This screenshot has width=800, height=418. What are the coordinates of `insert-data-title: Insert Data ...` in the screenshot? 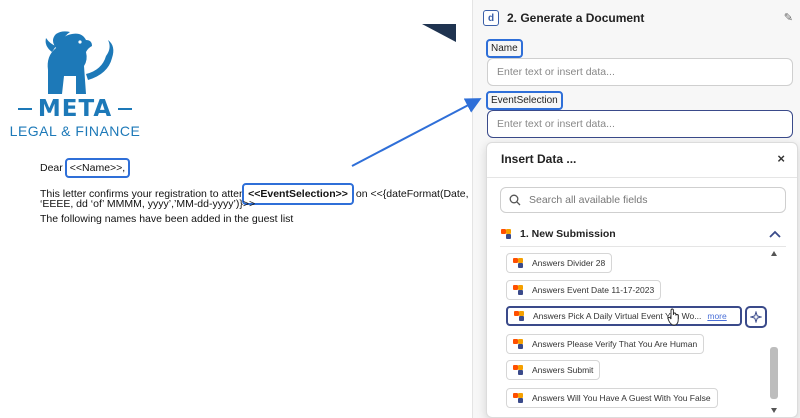 It's located at (539, 159).